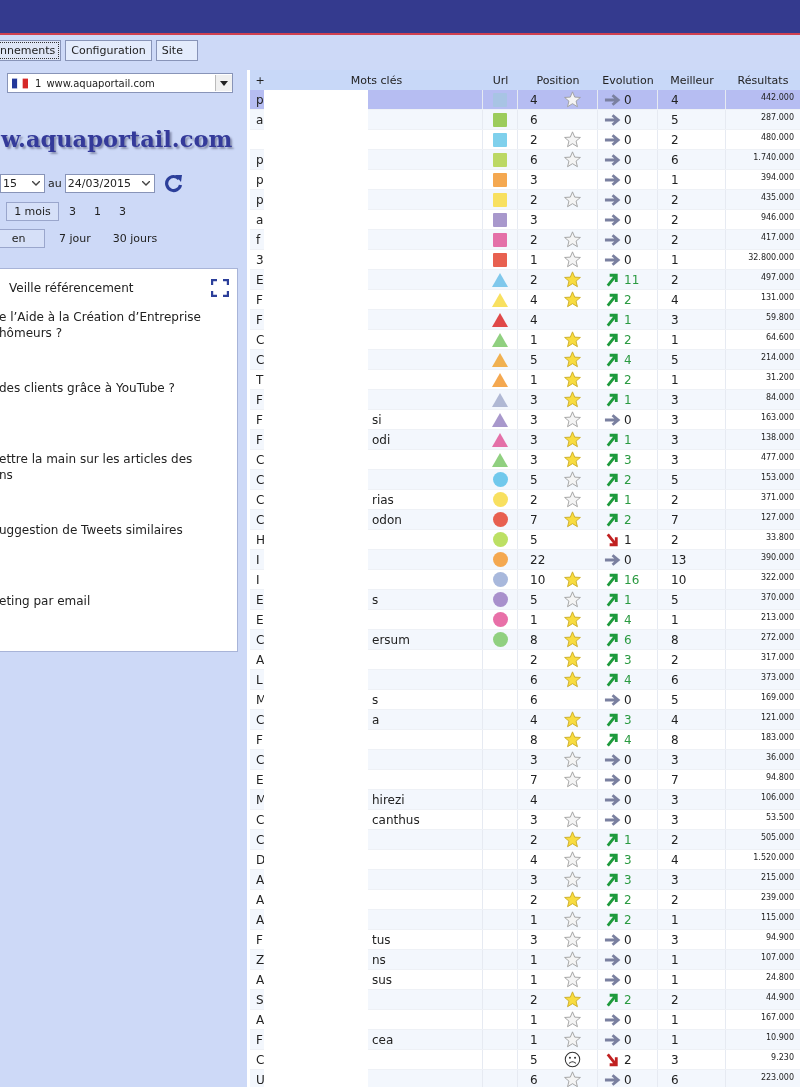 Image resolution: width=800 pixels, height=1087 pixels. What do you see at coordinates (525, 1060) in the screenshot?
I see `table-row: C 5 2 3 9.230` at bounding box center [525, 1060].